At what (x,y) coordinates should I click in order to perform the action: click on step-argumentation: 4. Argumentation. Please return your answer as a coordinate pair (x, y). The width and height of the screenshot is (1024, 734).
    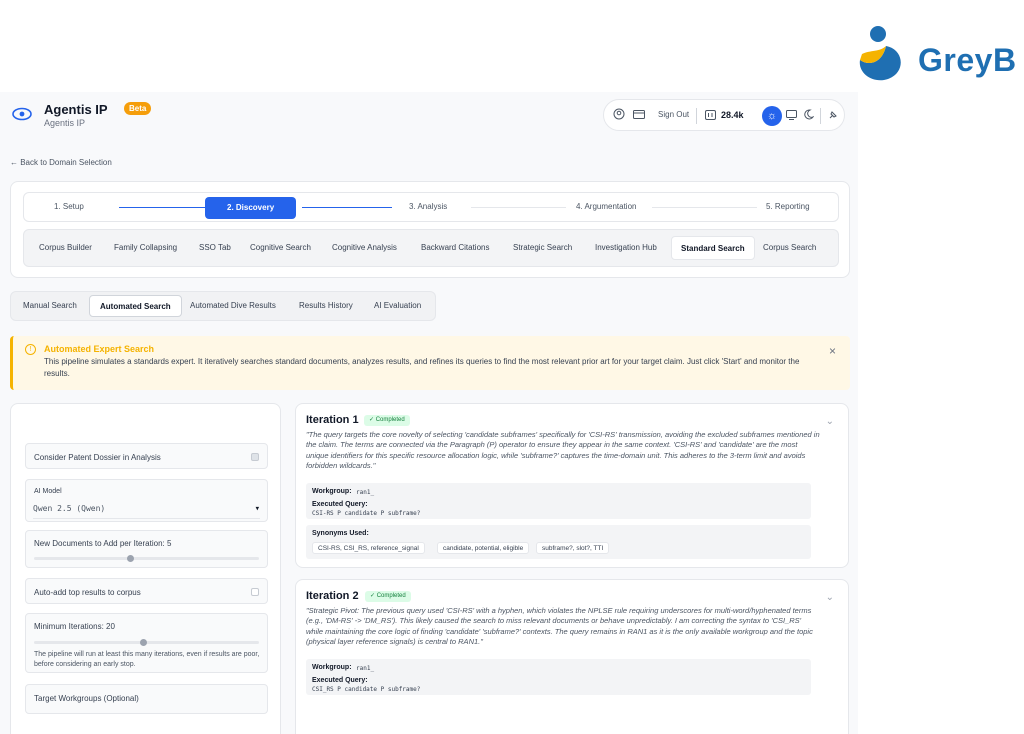
    Looking at the image, I should click on (606, 206).